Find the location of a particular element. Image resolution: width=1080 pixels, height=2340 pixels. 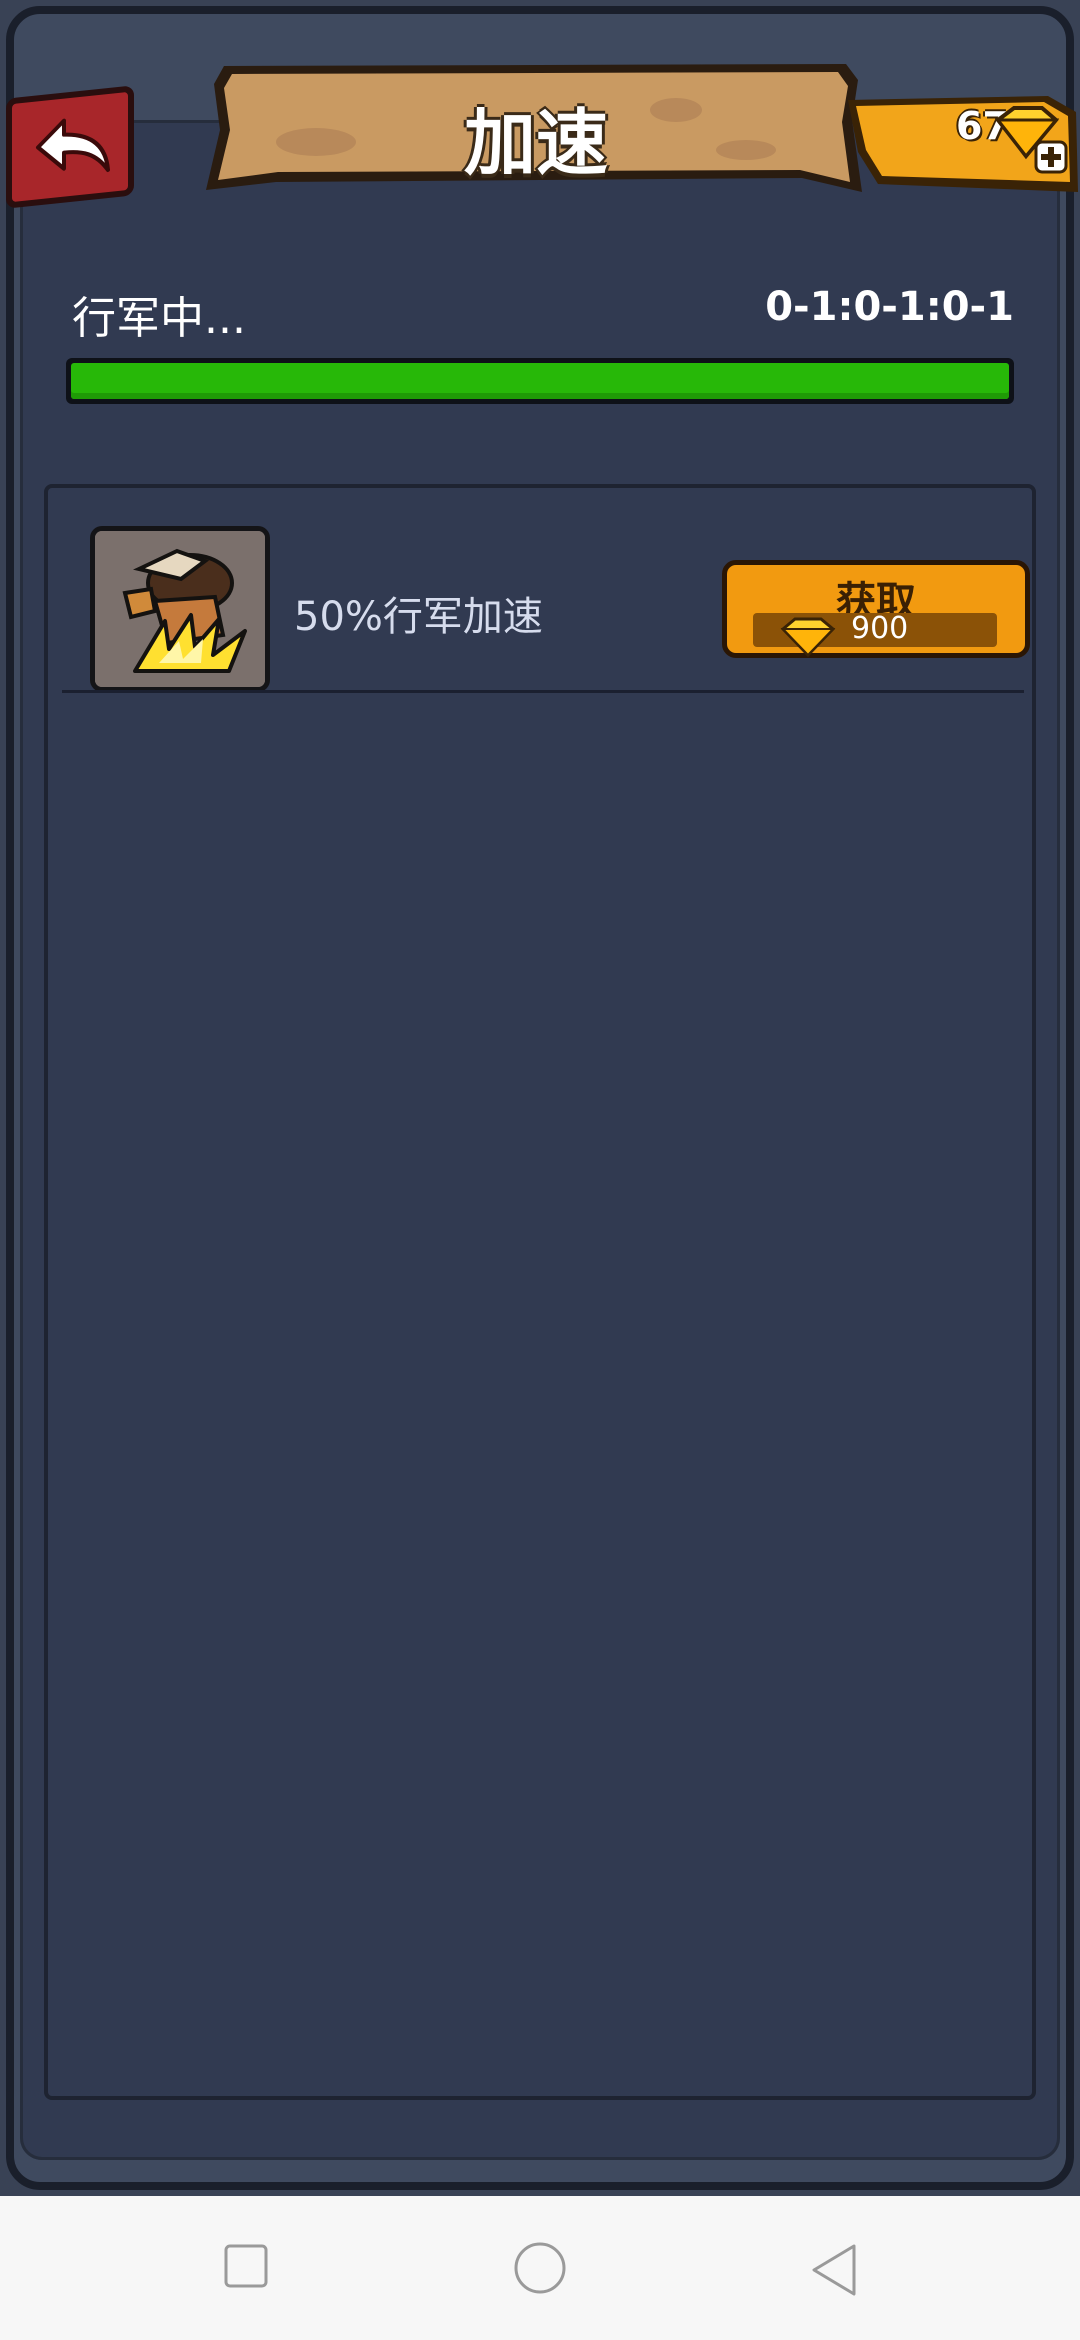

gem-icon is located at coordinates (808, 637).